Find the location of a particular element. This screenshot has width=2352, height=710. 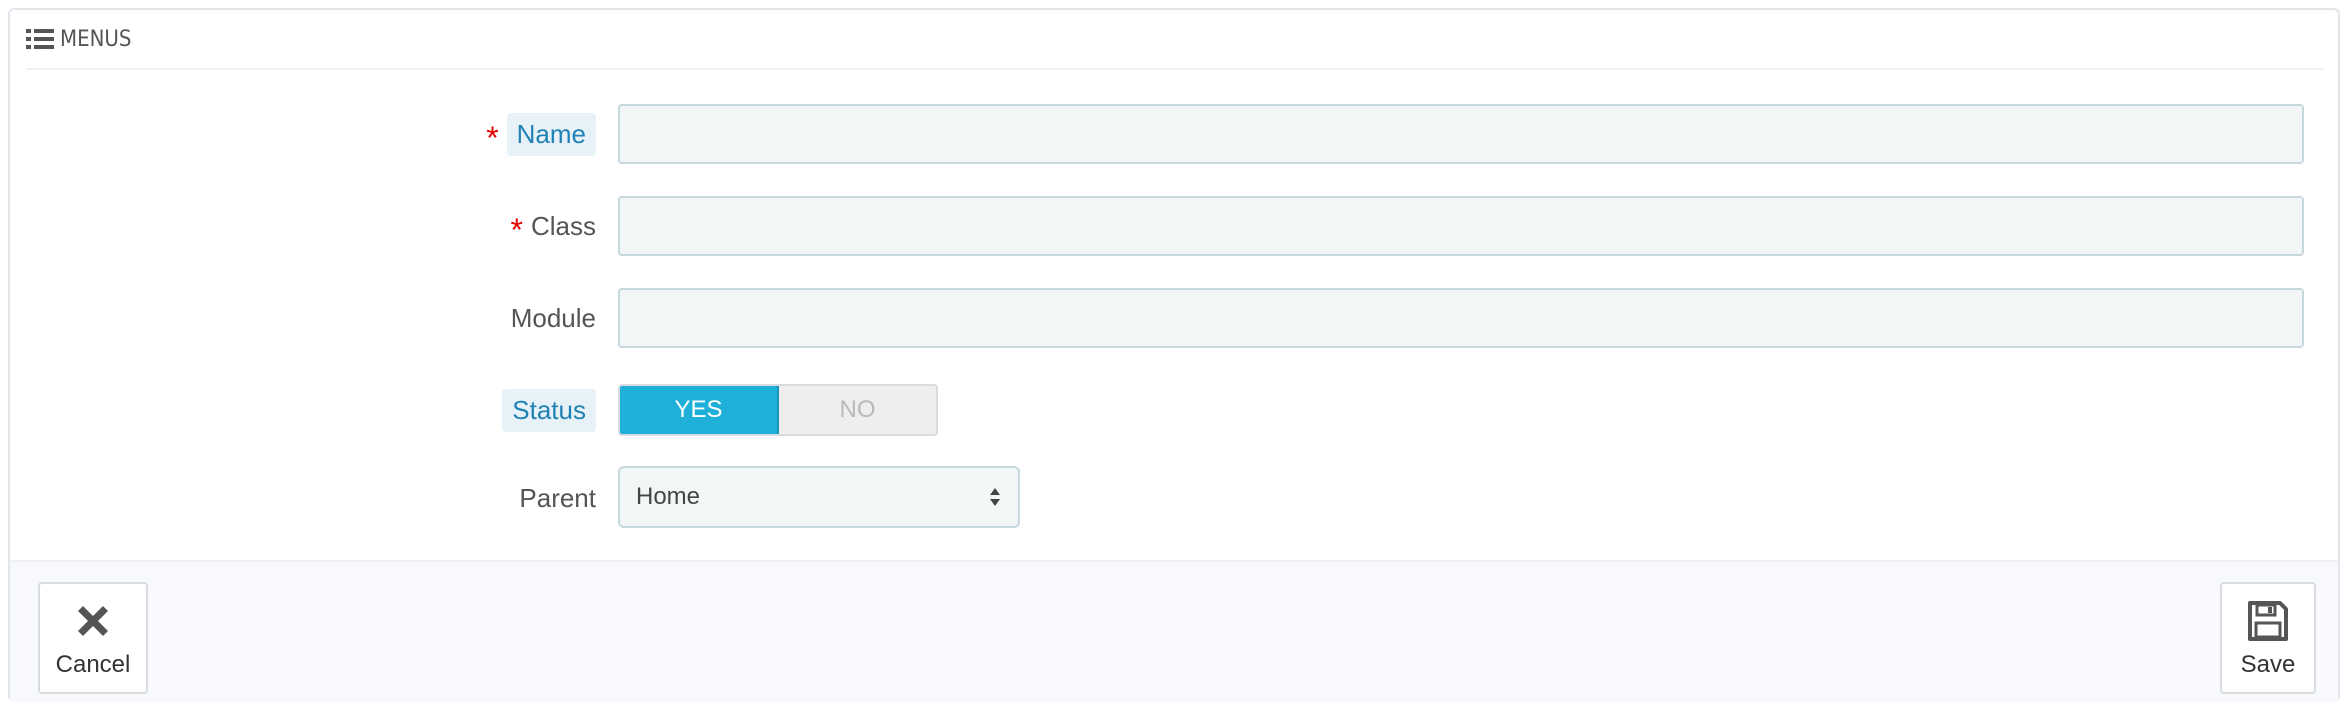

name-label-wrap: * Name is located at coordinates (541, 134).